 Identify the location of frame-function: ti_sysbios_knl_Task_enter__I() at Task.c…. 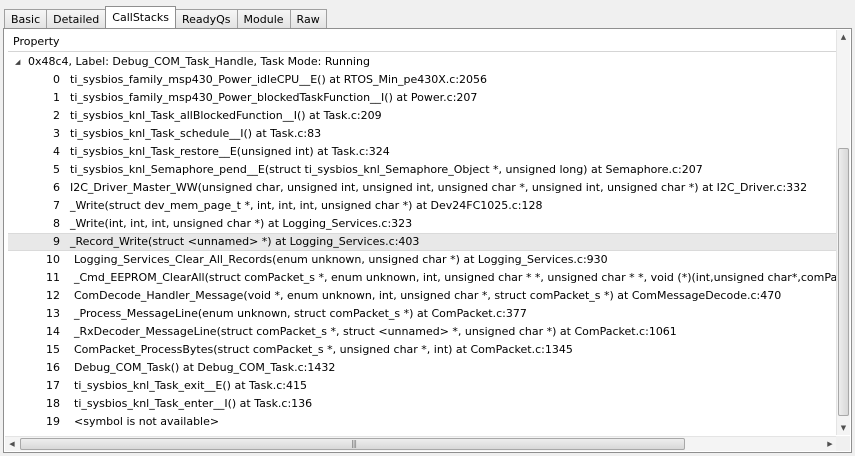
(193, 403).